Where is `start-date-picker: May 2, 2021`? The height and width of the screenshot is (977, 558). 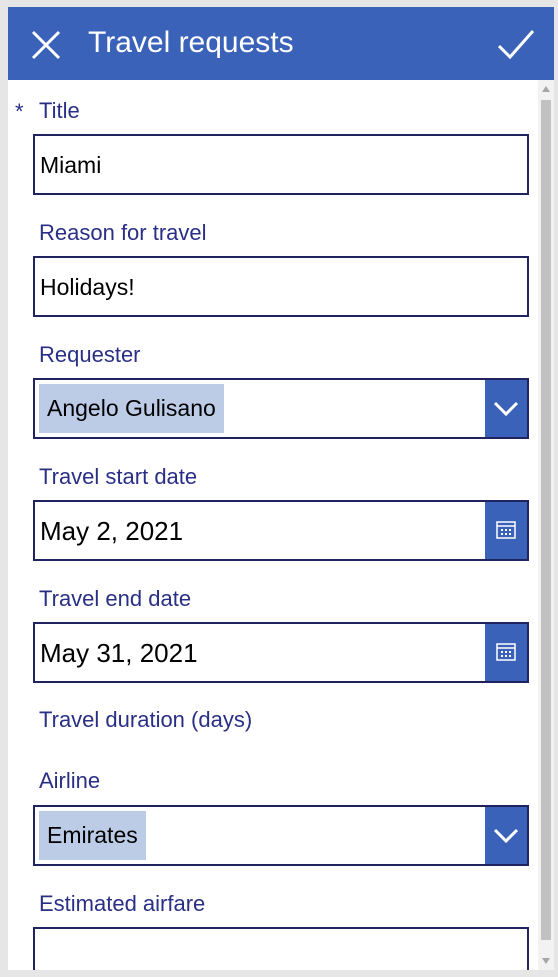
start-date-picker: May 2, 2021 is located at coordinates (281, 530).